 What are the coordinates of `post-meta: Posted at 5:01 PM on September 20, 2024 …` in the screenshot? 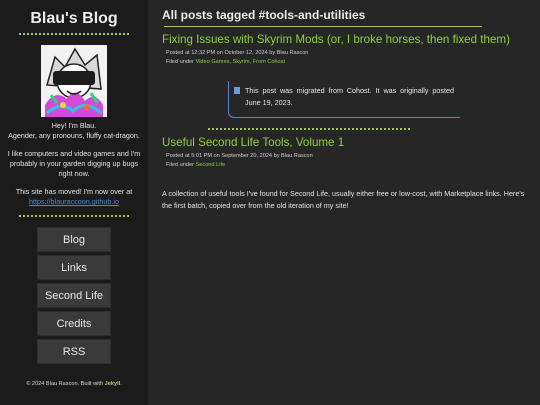 It's located at (346, 161).